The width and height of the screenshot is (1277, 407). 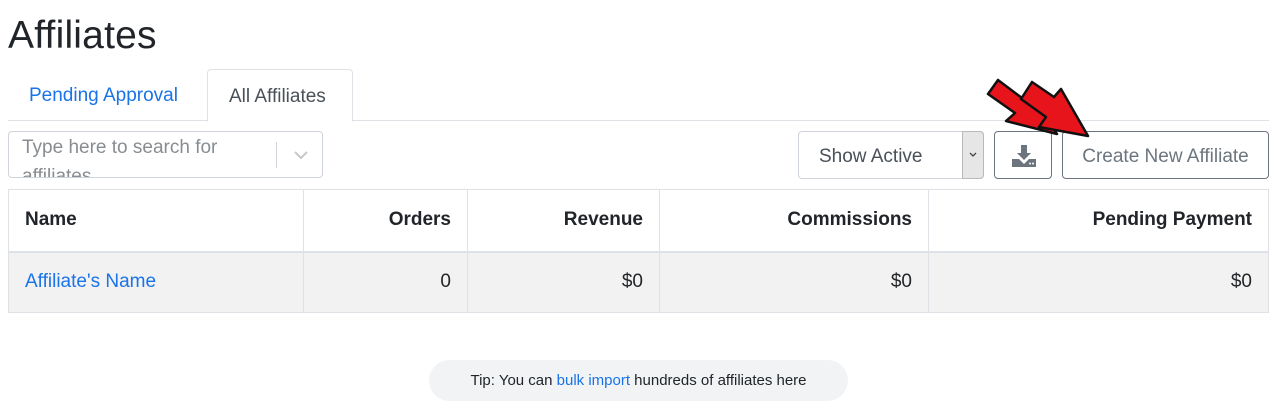 I want to click on affiliate-search-input: Type here to search for affiliates, so click(x=165, y=154).